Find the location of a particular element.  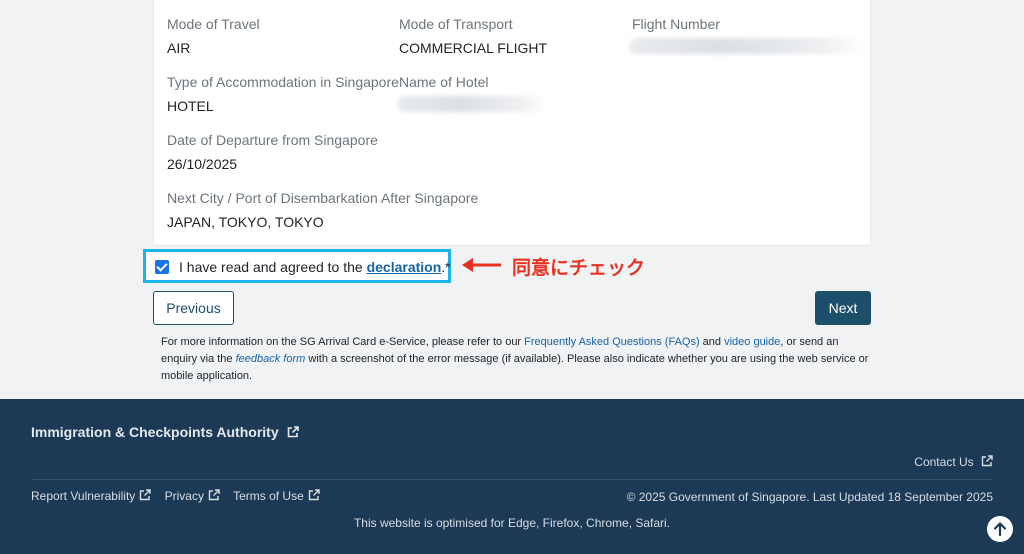

next-button: Next is located at coordinates (843, 308).